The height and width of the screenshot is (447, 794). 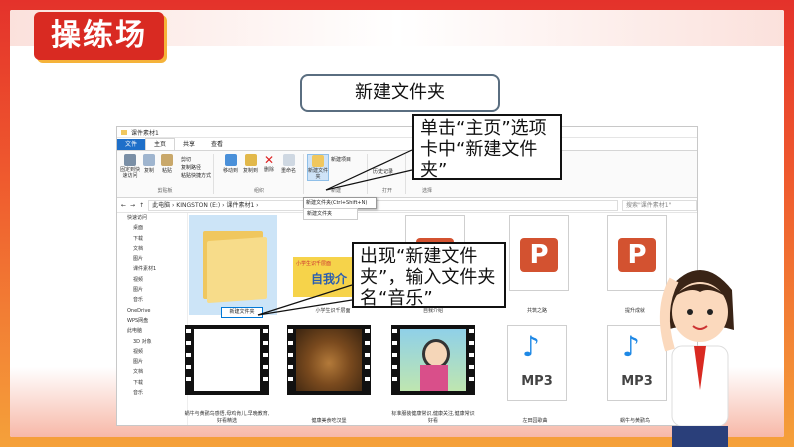 What do you see at coordinates (333, 311) in the screenshot?
I see `file-name: 小学生识千层面` at bounding box center [333, 311].